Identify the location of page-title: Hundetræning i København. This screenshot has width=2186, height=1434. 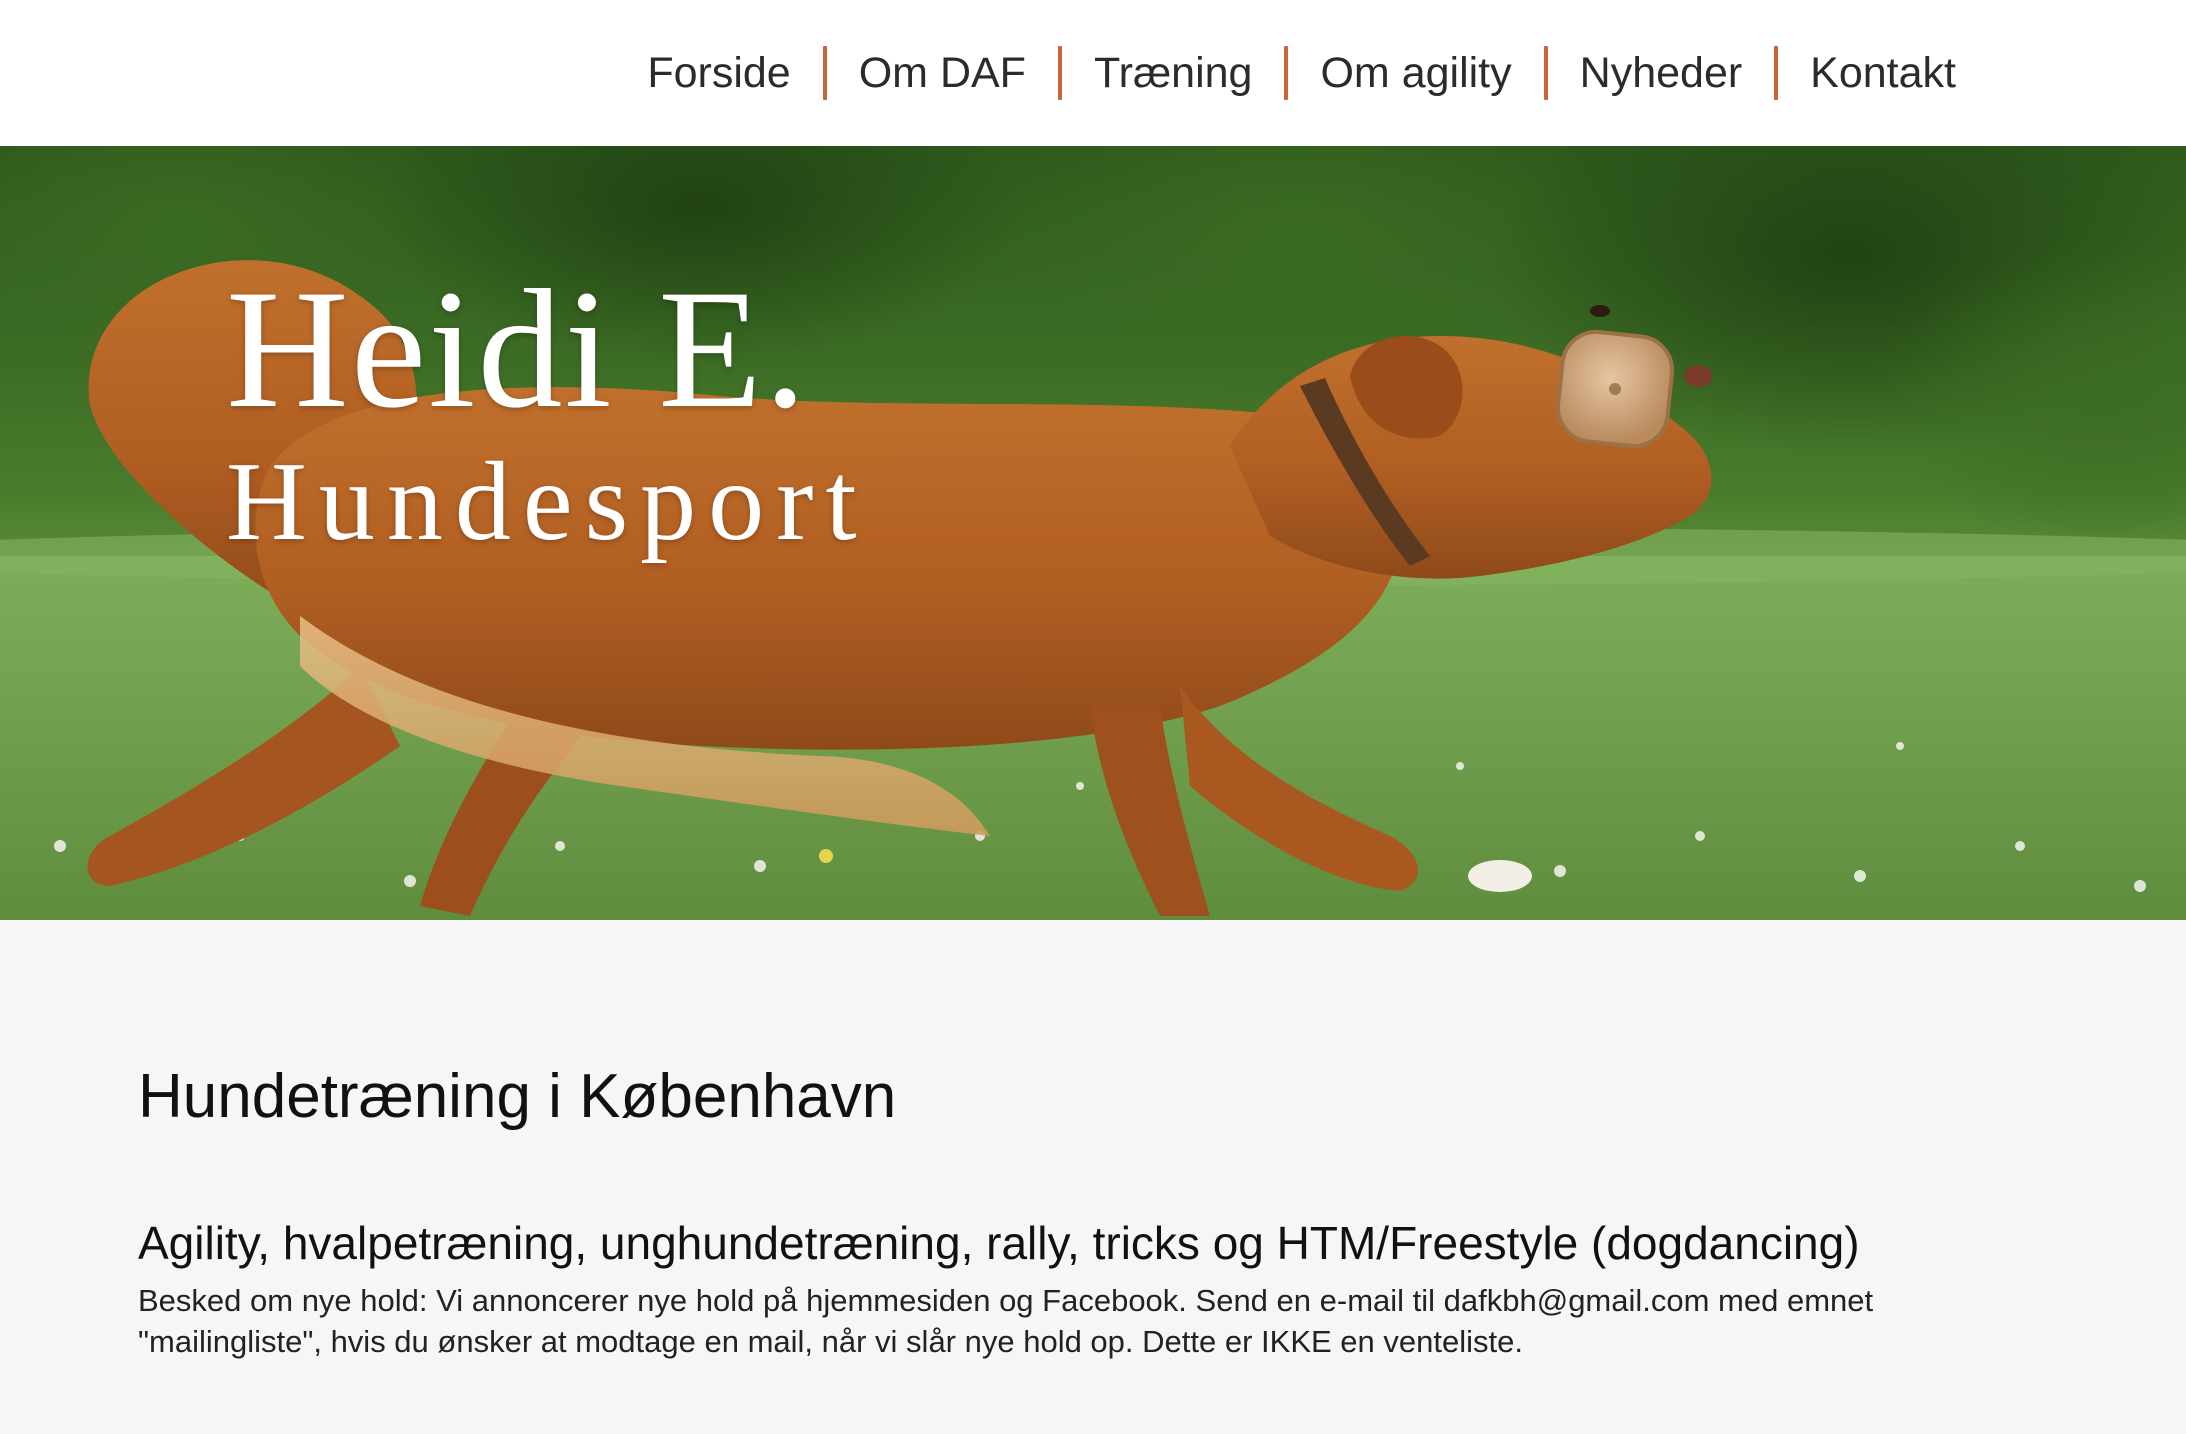
(517, 1096).